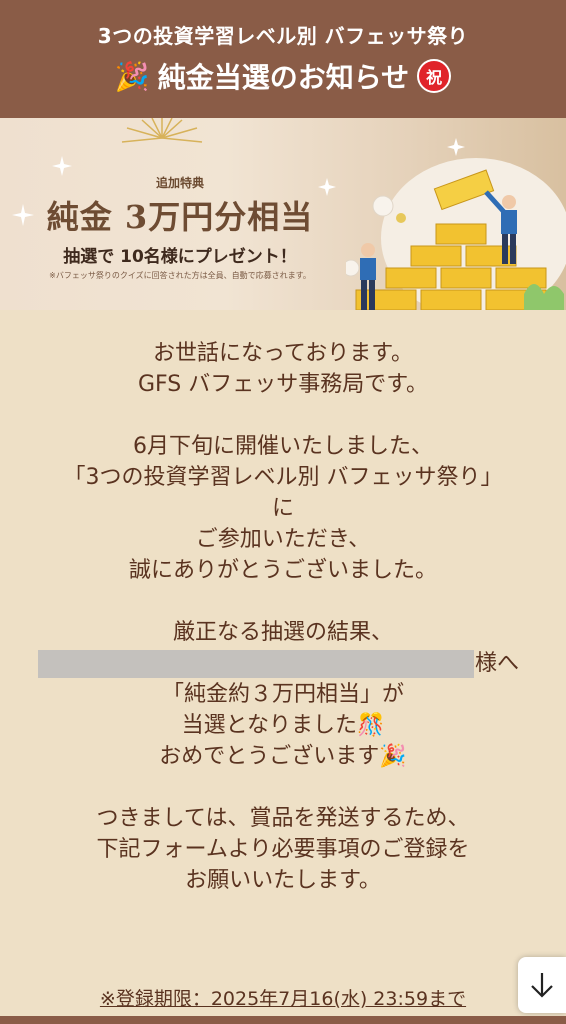 The height and width of the screenshot is (1024, 566). Describe the element at coordinates (456, 224) in the screenshot. I see `gold-bars-illustration` at that location.